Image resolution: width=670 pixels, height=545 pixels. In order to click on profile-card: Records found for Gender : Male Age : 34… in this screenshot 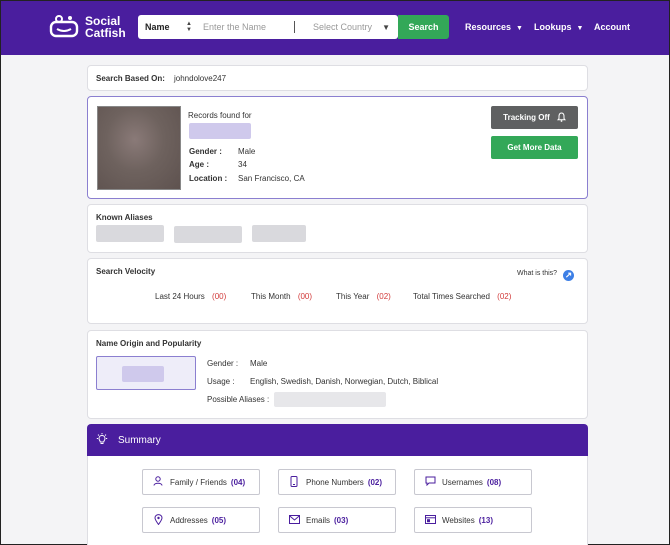, I will do `click(337, 147)`.